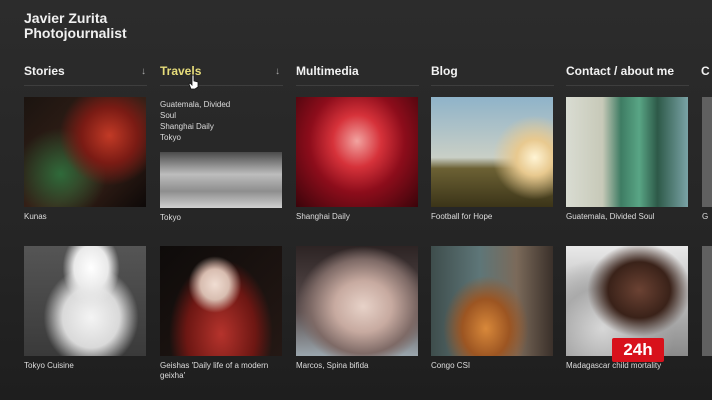  What do you see at coordinates (170, 217) in the screenshot?
I see `tile-caption: Tokyo` at bounding box center [170, 217].